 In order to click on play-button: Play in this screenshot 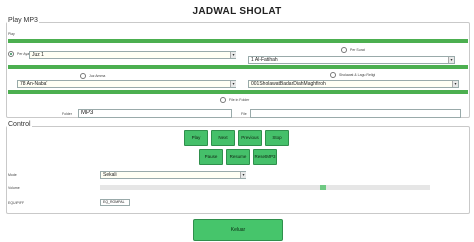, I will do `click(196, 138)`.